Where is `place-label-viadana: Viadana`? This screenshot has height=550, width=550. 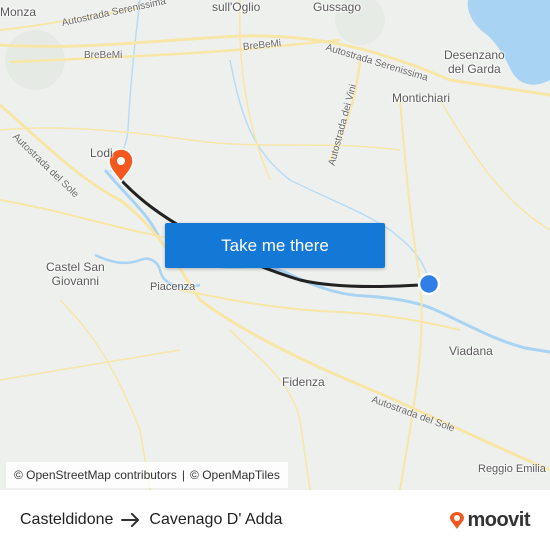 place-label-viadana: Viadana is located at coordinates (471, 351).